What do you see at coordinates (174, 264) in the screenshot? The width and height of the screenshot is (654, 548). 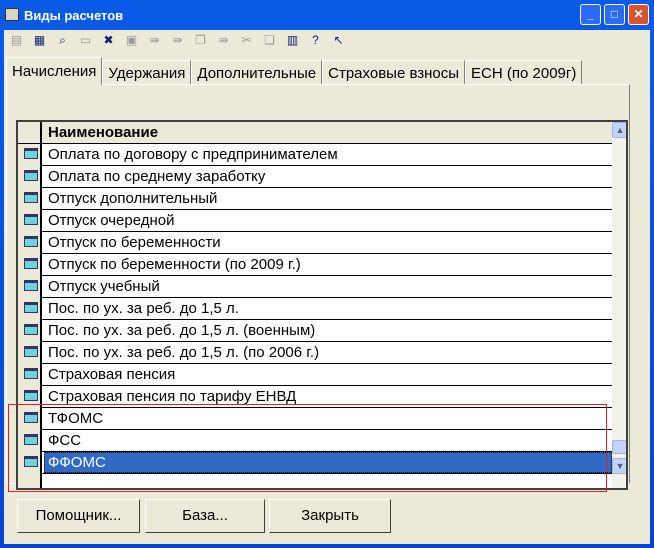 I see `row-name: Отпуск по беременности (по 2009 г.)` at bounding box center [174, 264].